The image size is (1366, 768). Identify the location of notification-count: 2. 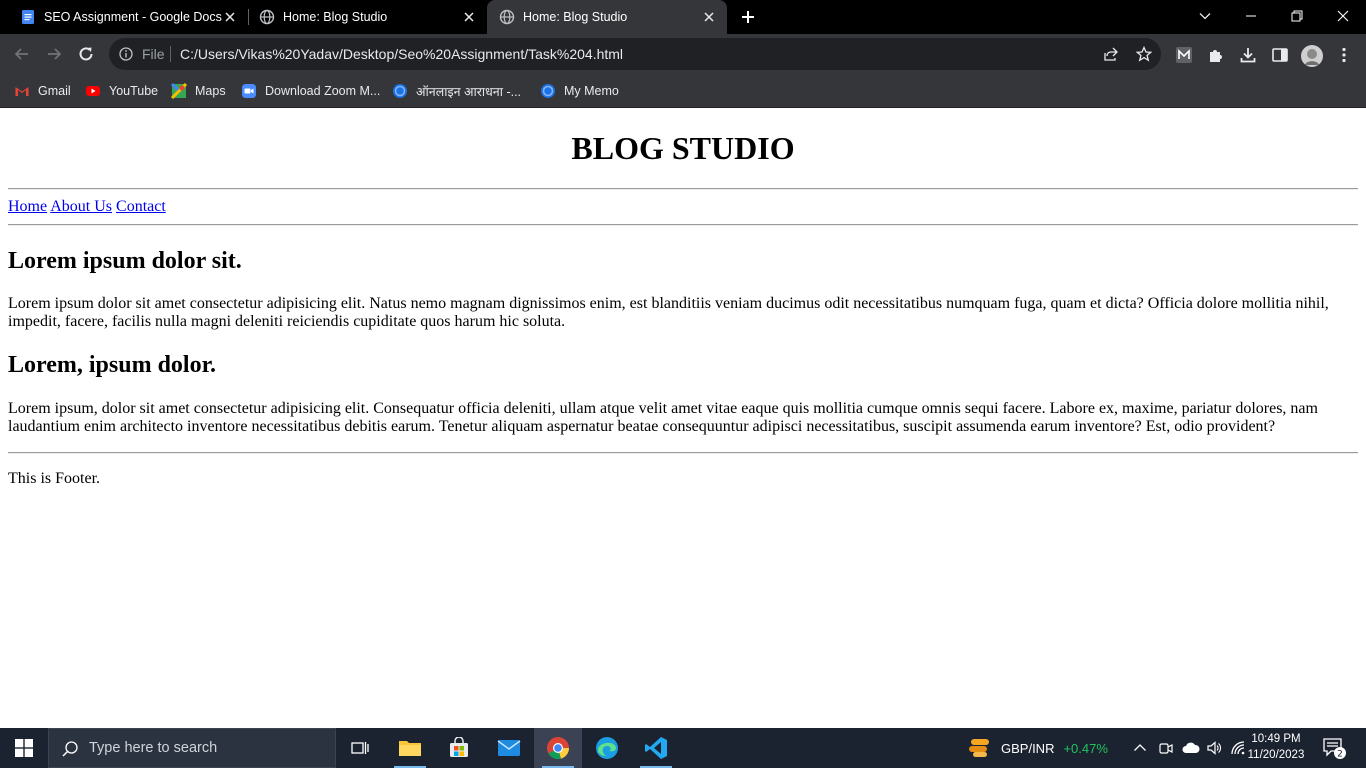
(1340, 755).